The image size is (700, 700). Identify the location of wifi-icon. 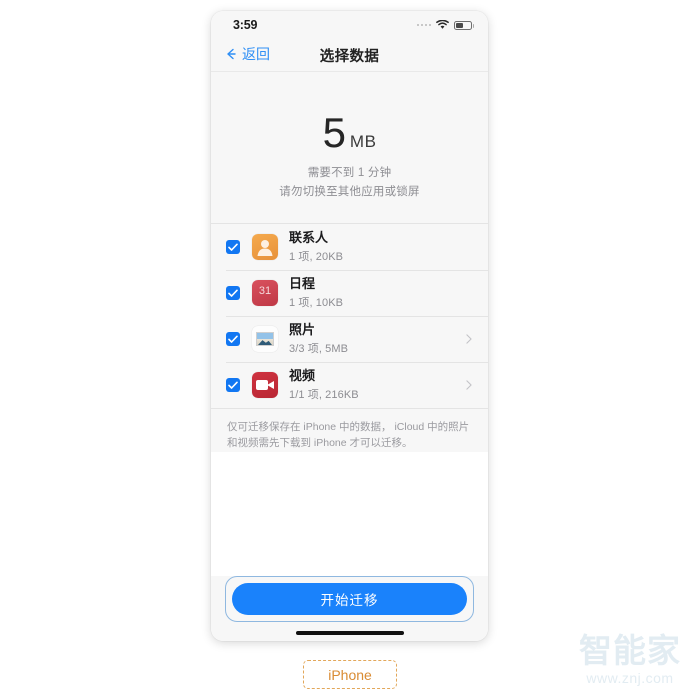
(442, 24).